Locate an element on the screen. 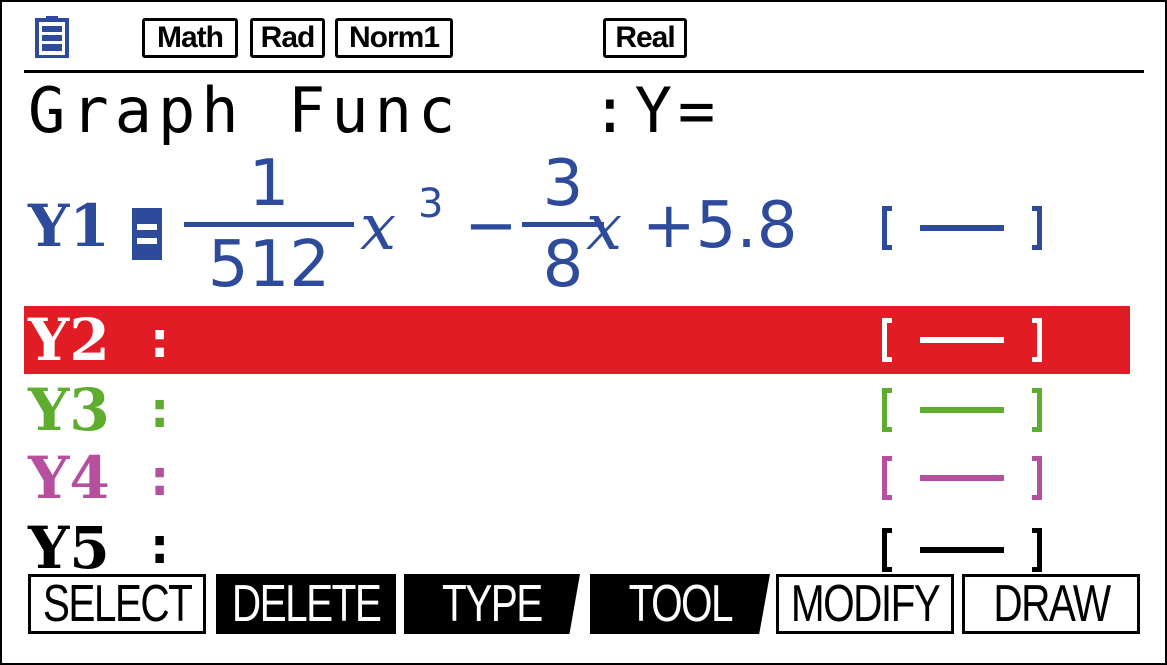  fraction-denominator: 512 is located at coordinates (269, 265).